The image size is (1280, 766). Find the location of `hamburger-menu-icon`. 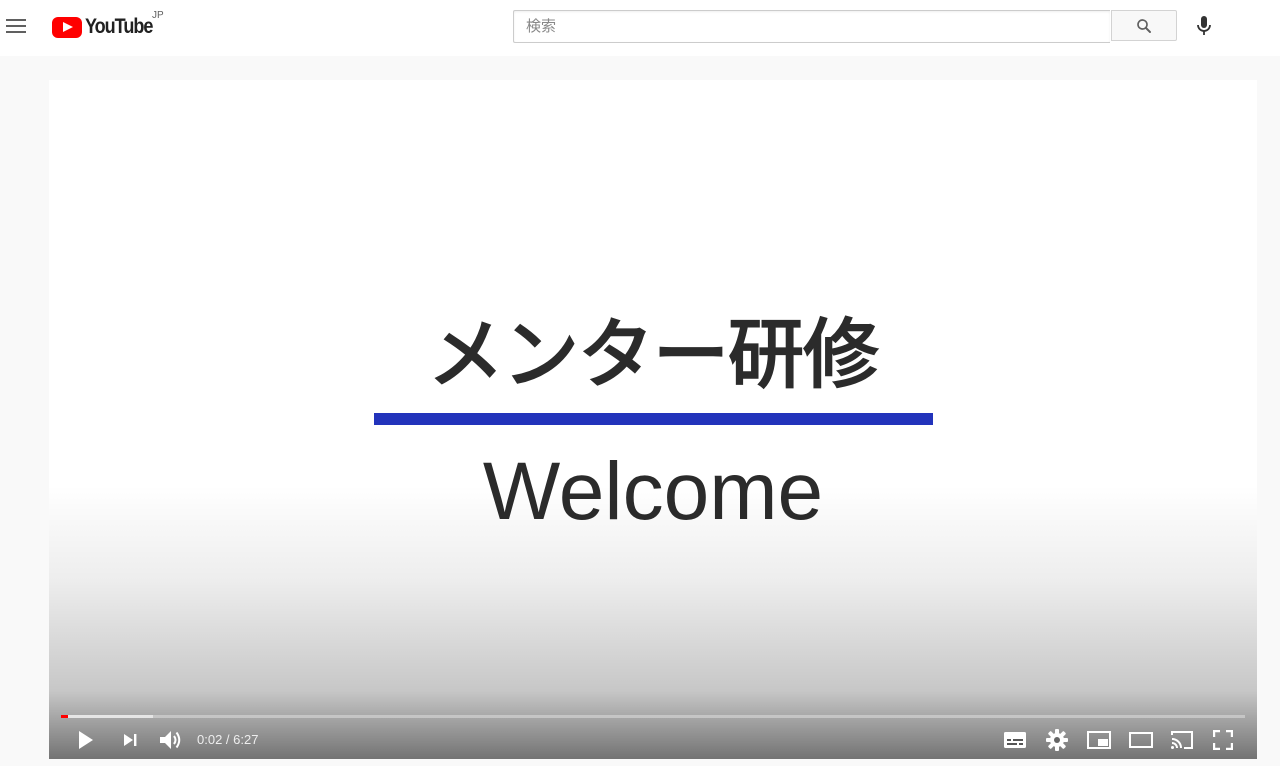

hamburger-menu-icon is located at coordinates (16, 26).